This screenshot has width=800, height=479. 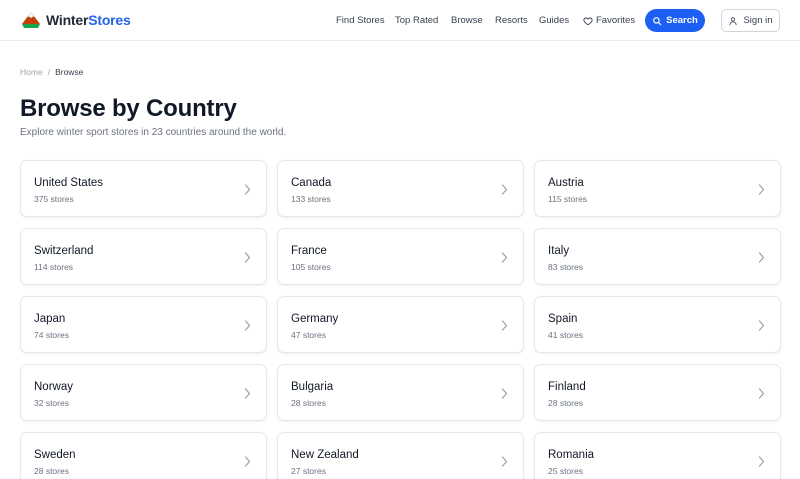 I want to click on breadcrumb: Home / Browse, so click(x=51, y=72).